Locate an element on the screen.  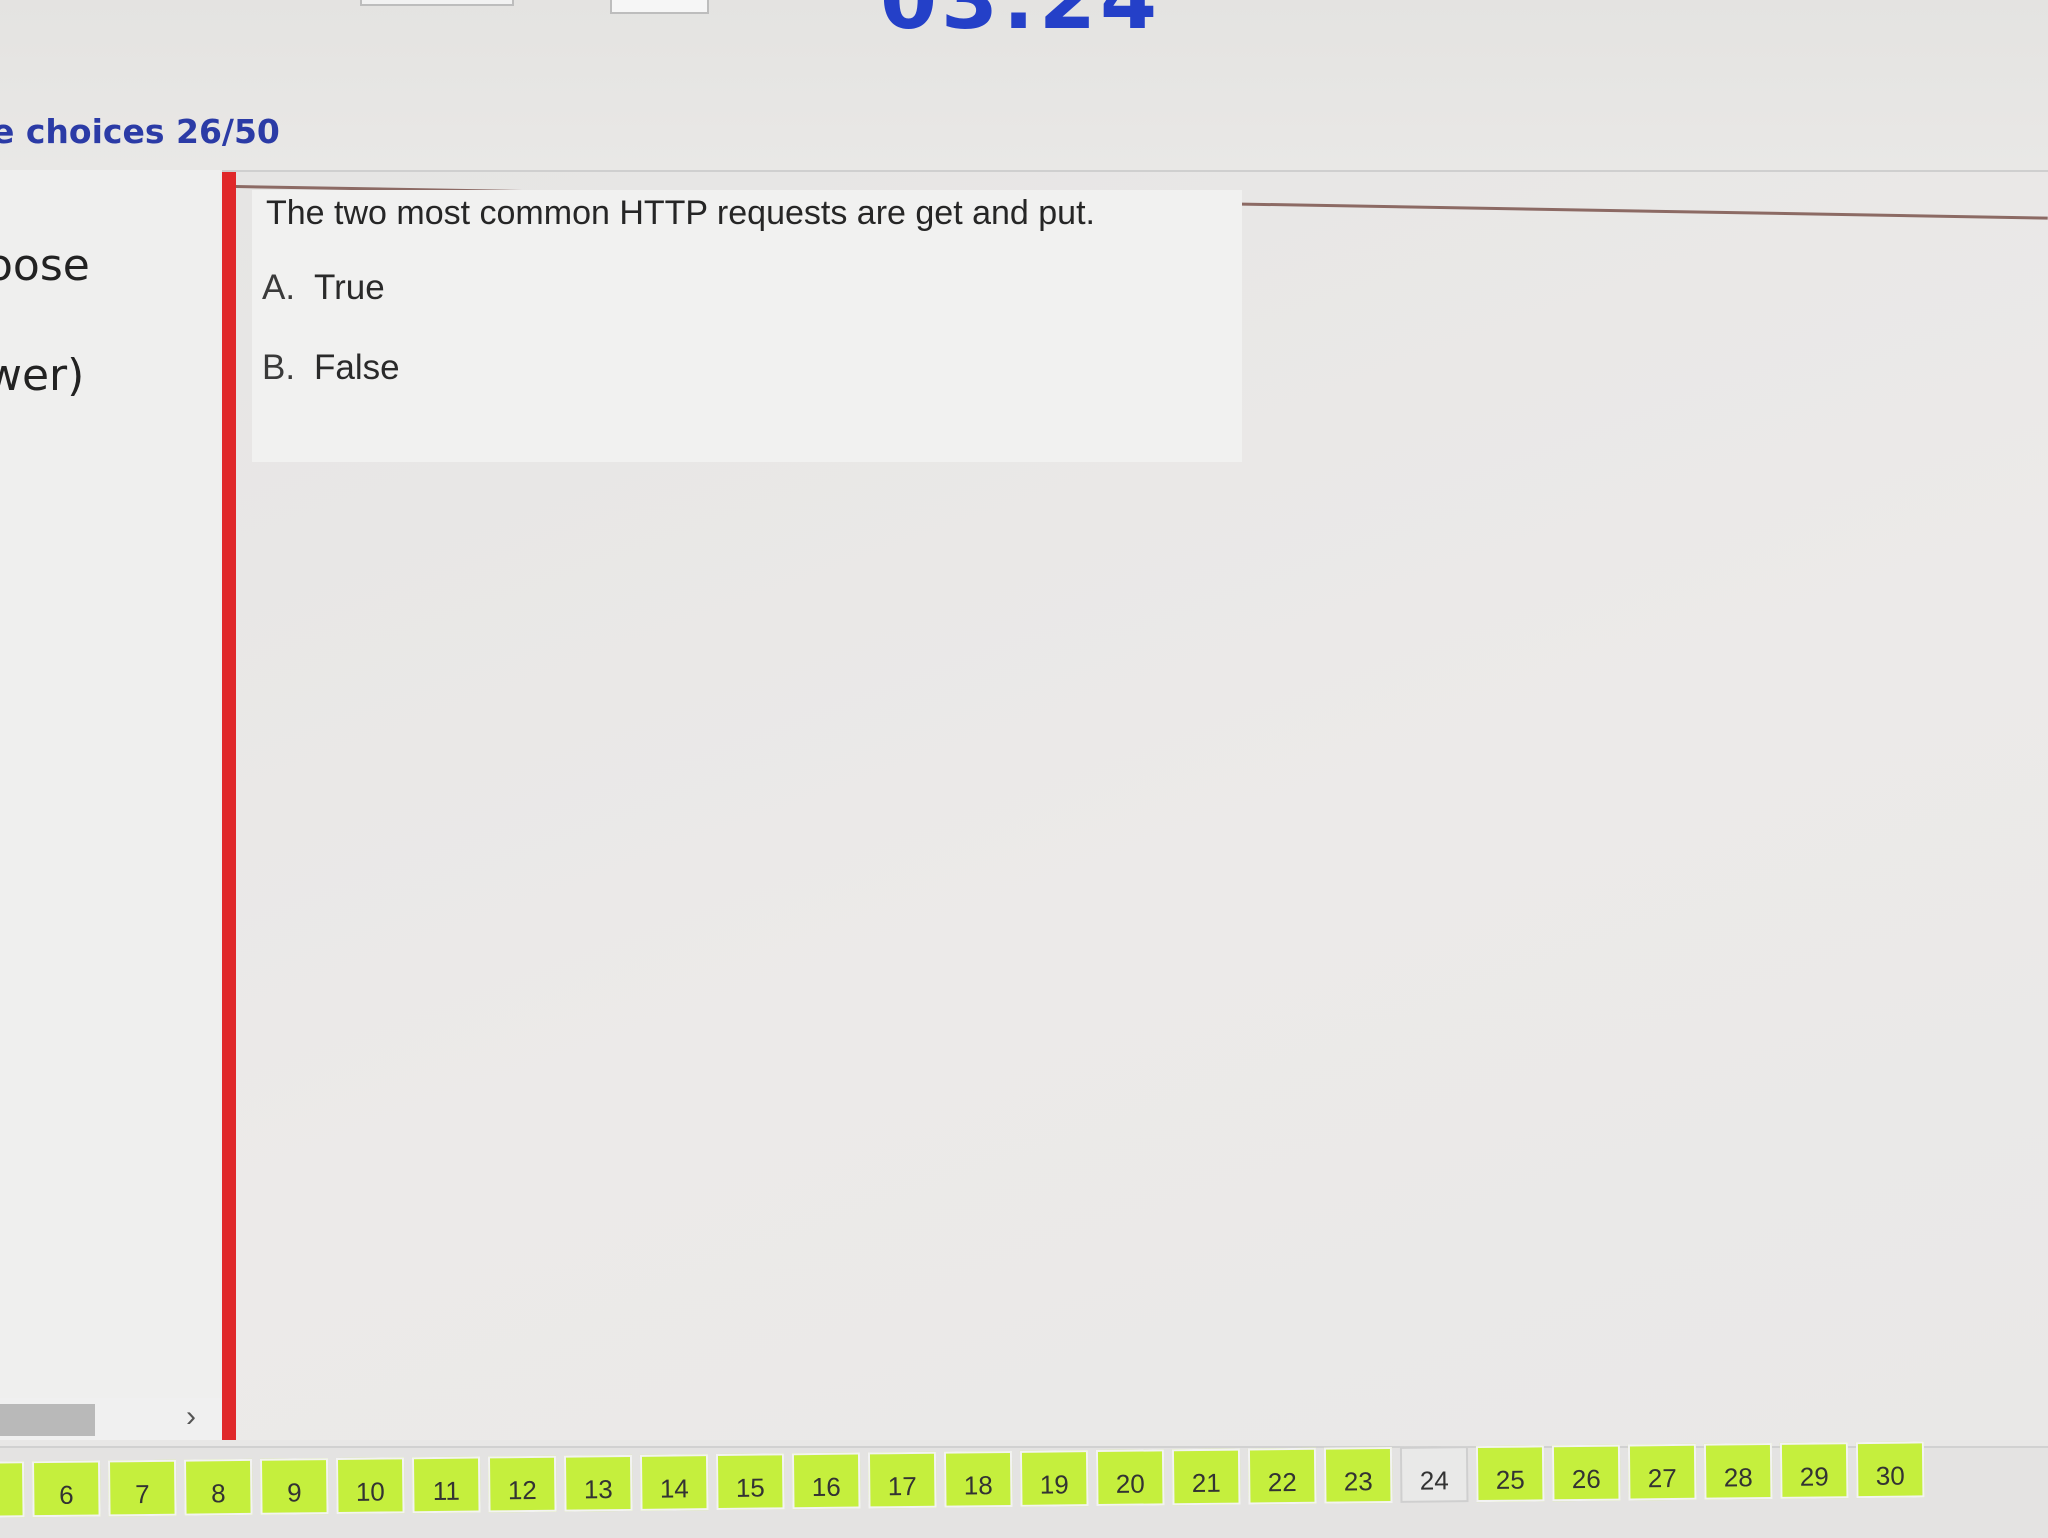
question-nav-button: 10 is located at coordinates (370, 1486).